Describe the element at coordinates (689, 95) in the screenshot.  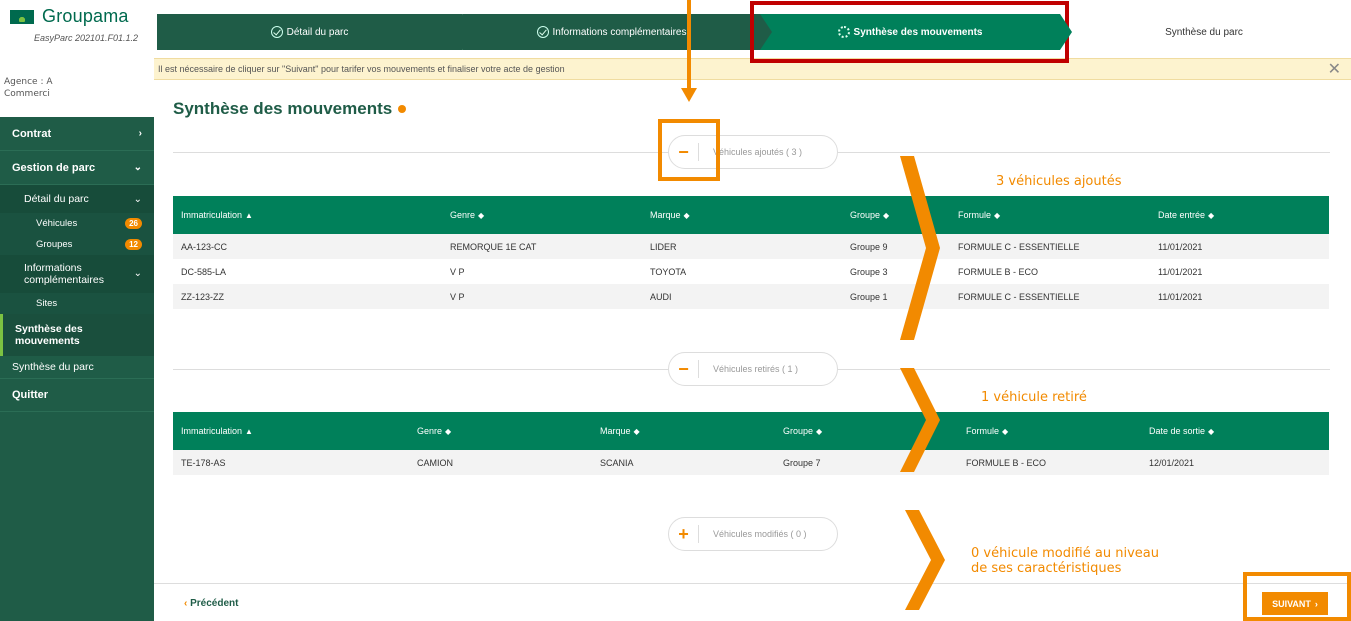
I see `annotation-arrow-head` at that location.